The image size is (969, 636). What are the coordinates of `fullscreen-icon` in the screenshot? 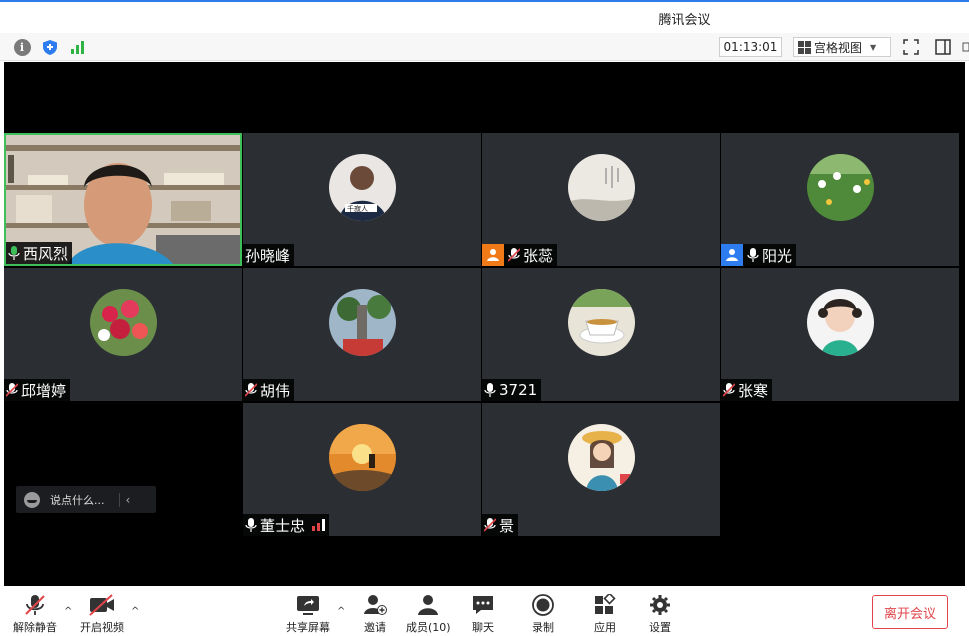 It's located at (911, 47).